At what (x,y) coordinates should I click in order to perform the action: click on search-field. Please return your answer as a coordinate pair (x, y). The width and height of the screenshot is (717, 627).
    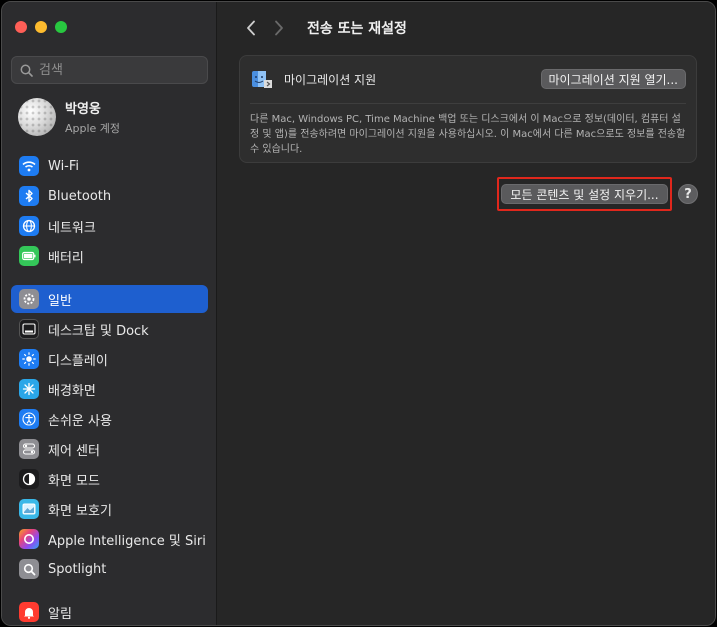
    Looking at the image, I should click on (109, 70).